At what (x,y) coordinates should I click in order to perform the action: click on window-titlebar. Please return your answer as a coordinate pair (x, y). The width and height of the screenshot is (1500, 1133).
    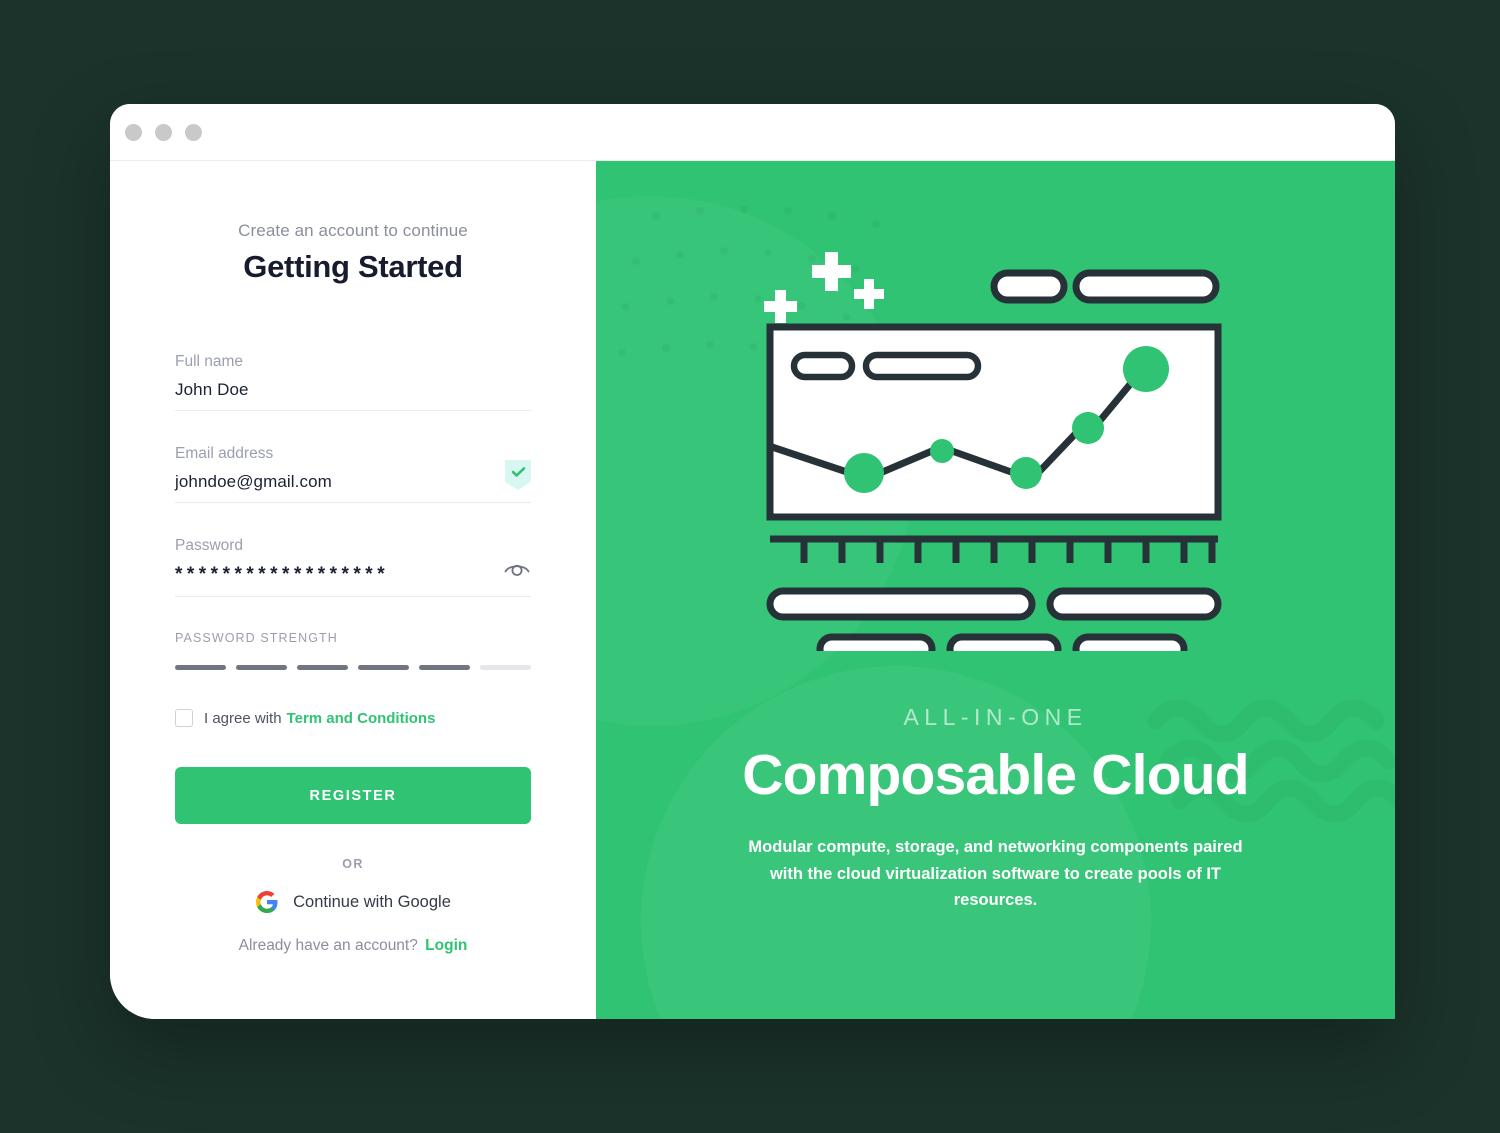
    Looking at the image, I should click on (752, 132).